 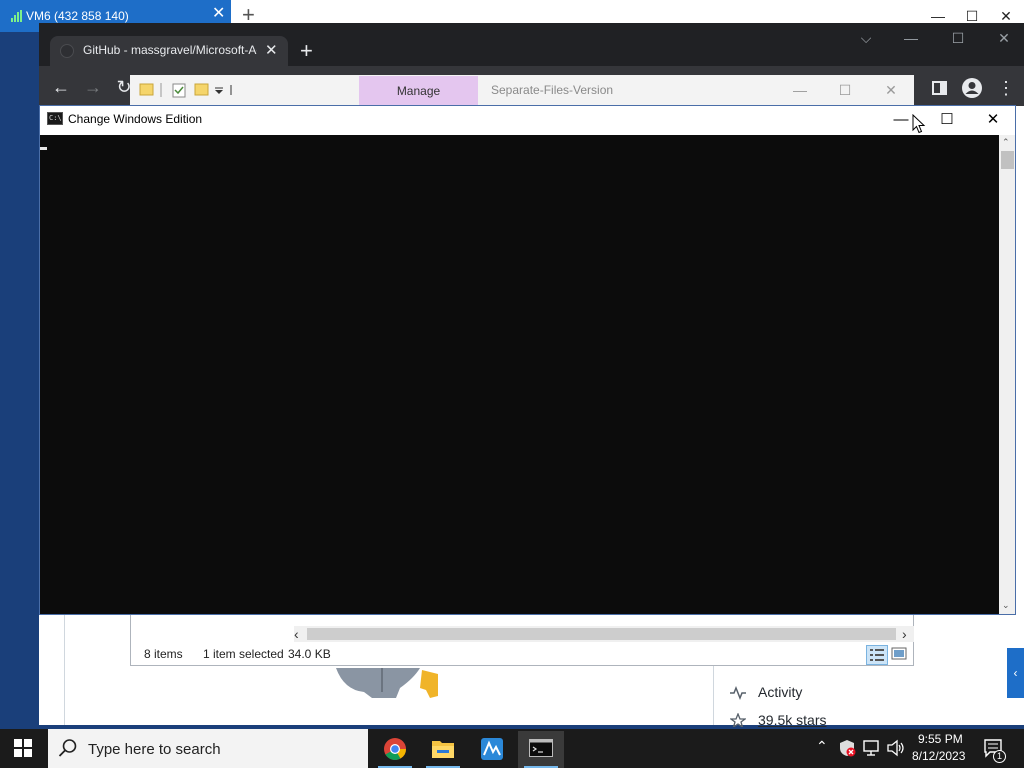 I want to click on explorer-maximize-button: ☐, so click(x=845, y=90).